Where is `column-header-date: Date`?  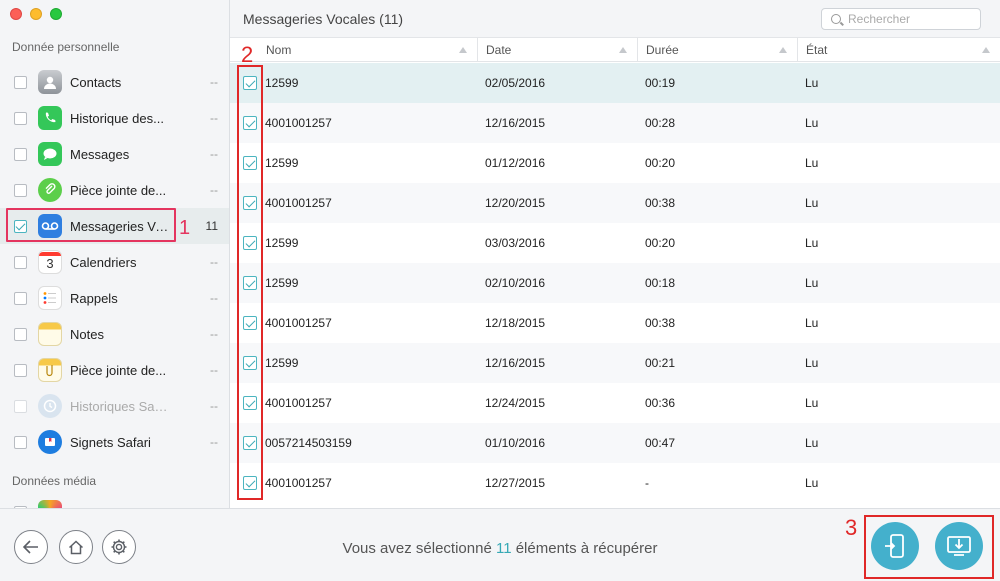
column-header-date: Date is located at coordinates (558, 50).